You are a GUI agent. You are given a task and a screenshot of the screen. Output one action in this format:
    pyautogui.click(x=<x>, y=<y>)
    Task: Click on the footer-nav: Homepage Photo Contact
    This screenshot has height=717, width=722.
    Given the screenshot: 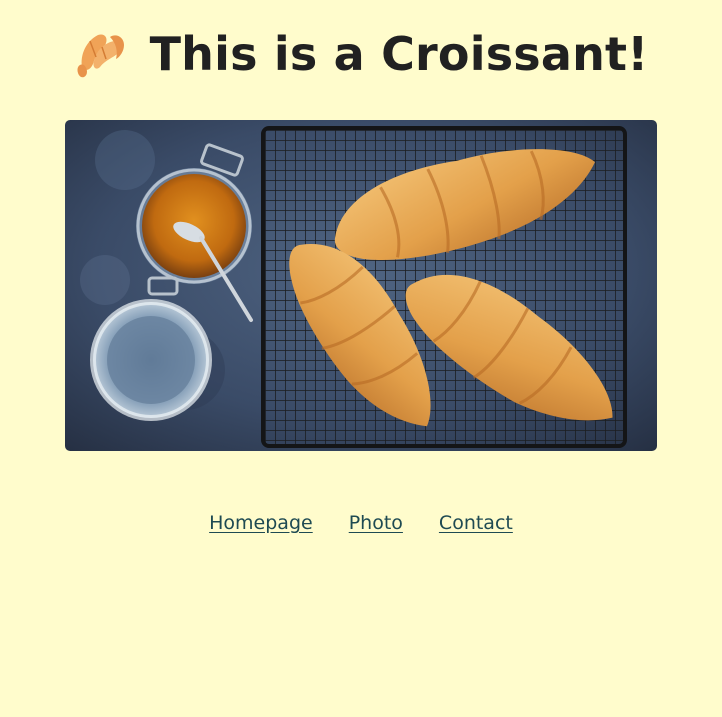 What is the action you would take?
    pyautogui.click(x=361, y=523)
    